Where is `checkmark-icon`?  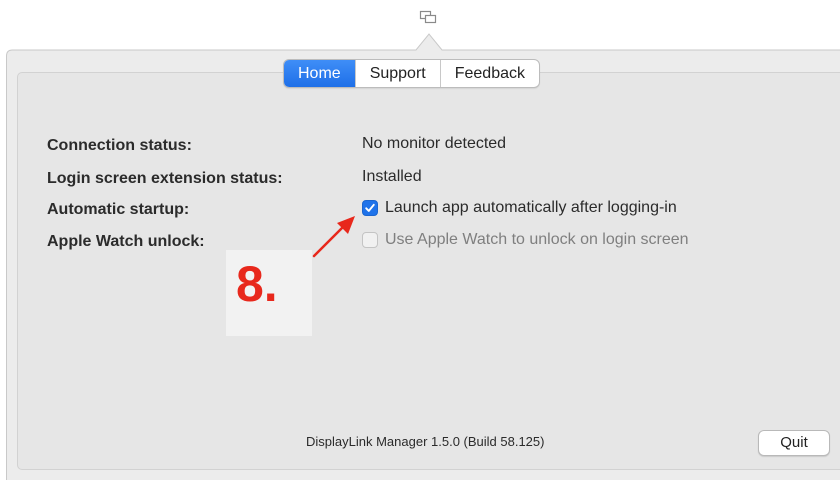 checkmark-icon is located at coordinates (370, 207).